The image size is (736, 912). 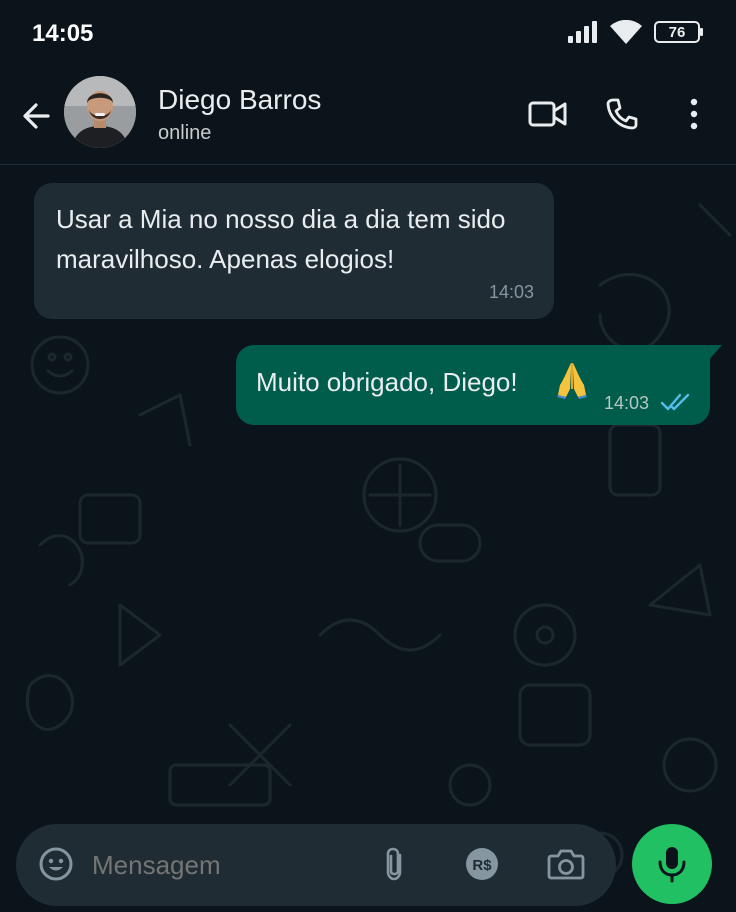 I want to click on battery-icon: 76, so click(x=678, y=32).